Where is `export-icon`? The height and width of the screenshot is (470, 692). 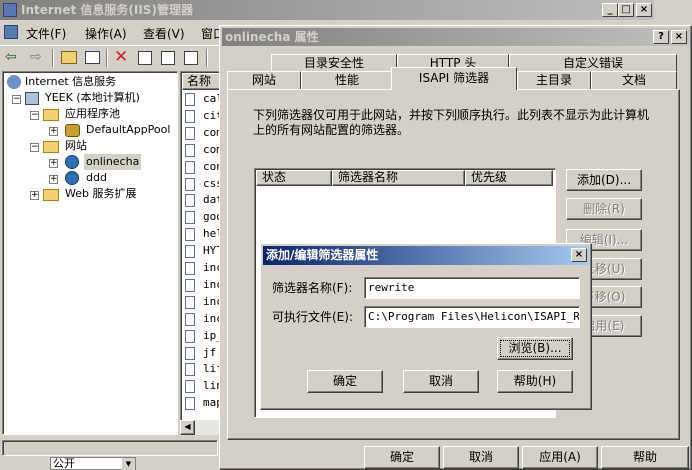 export-icon is located at coordinates (191, 58).